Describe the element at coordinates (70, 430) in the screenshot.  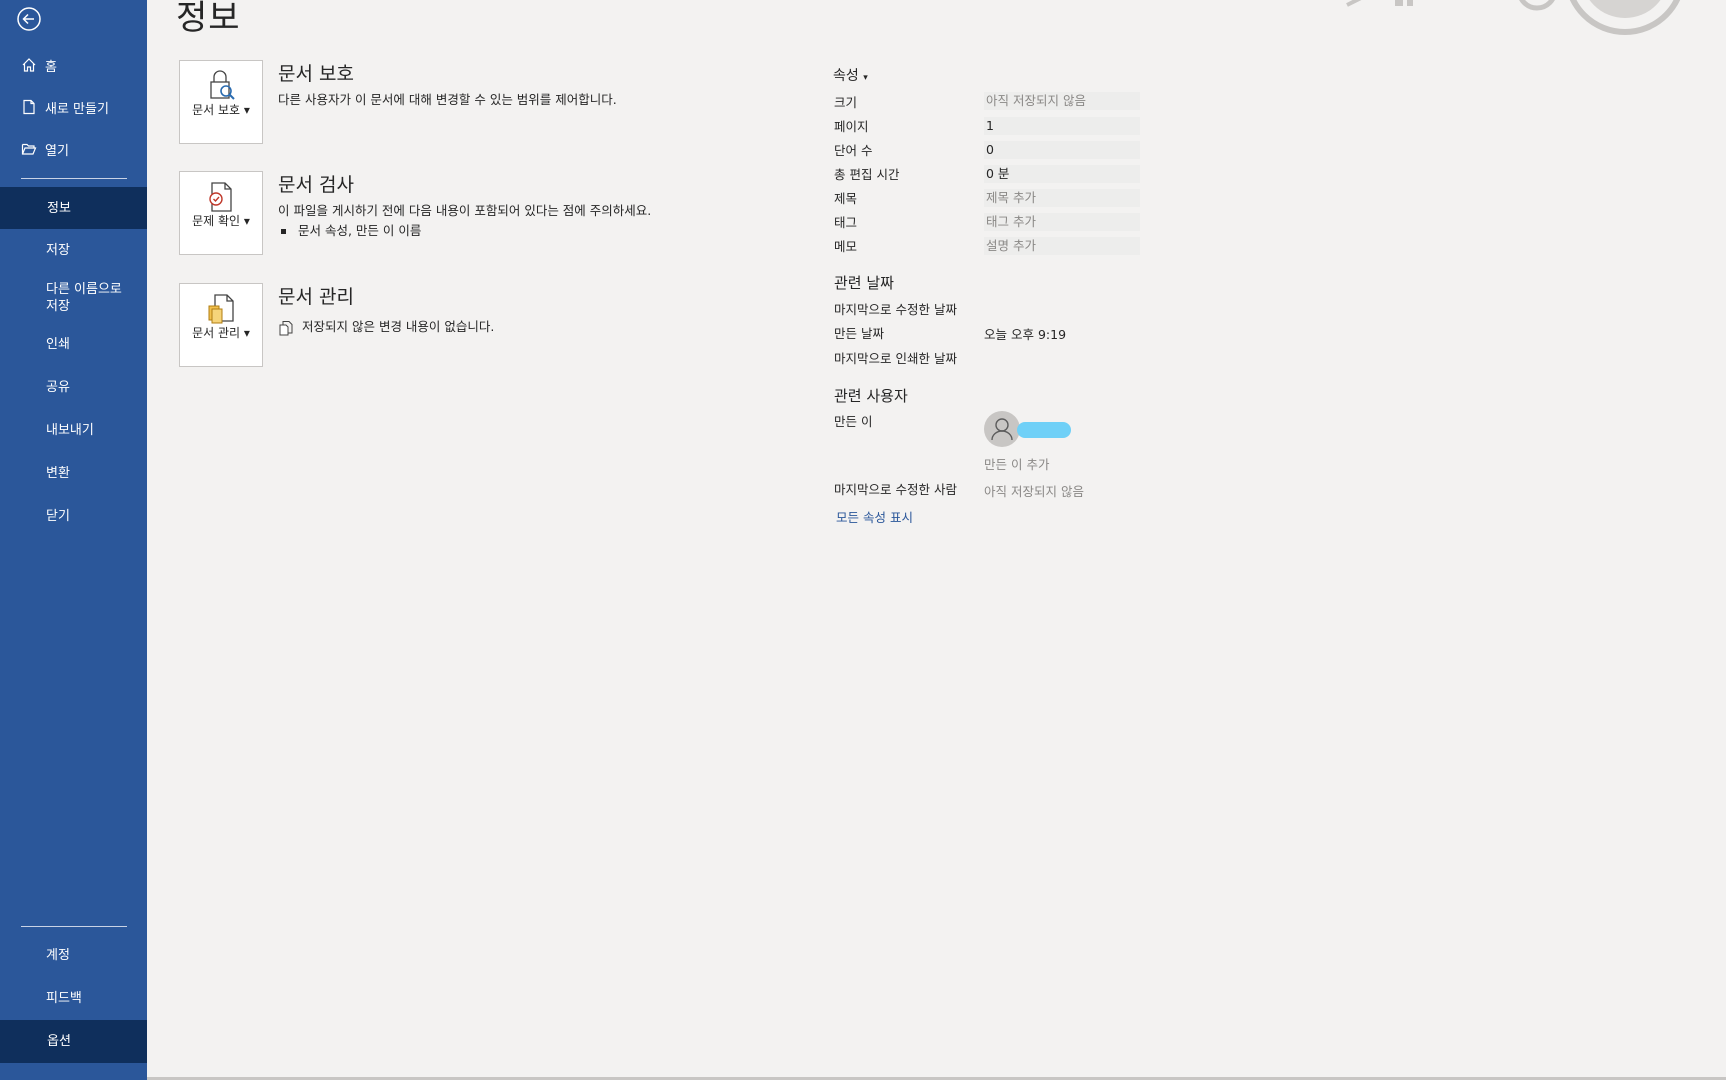
I see `nav-export-label: 내보내기` at that location.